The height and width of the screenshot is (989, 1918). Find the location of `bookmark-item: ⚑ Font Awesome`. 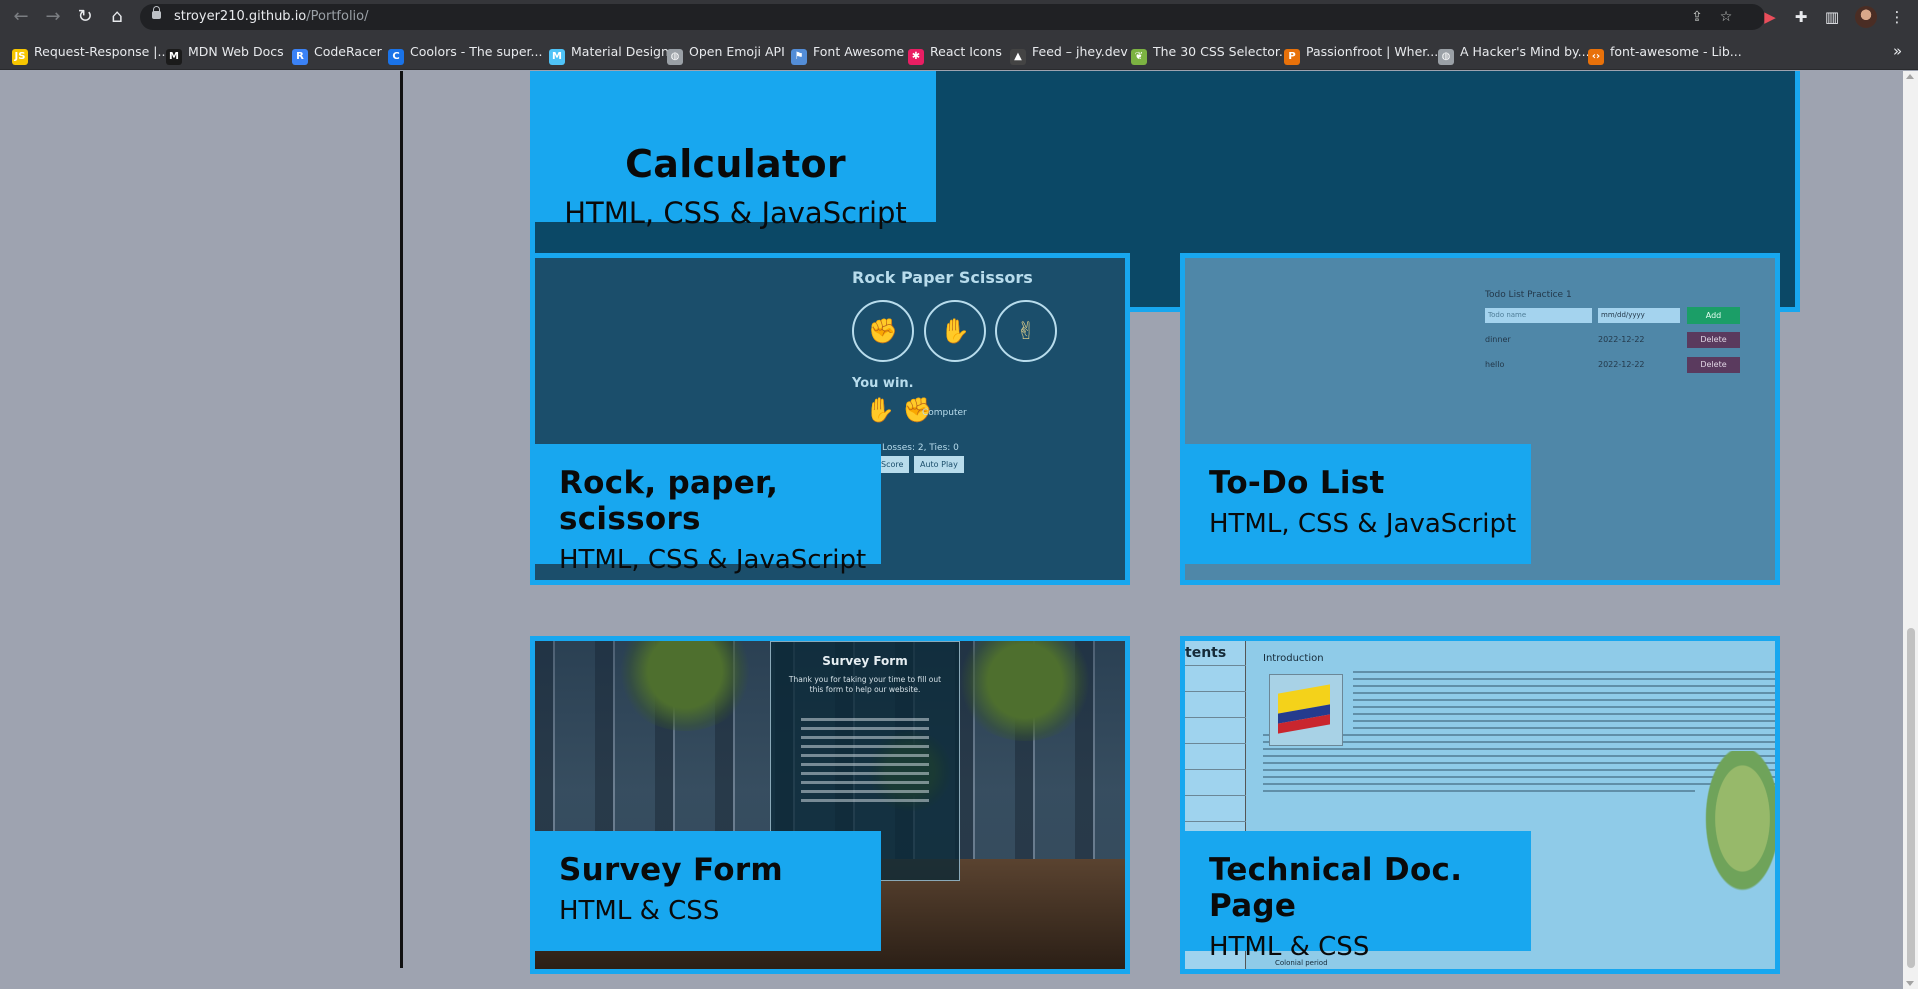

bookmark-item: ⚑ Font Awesome is located at coordinates (847, 54).